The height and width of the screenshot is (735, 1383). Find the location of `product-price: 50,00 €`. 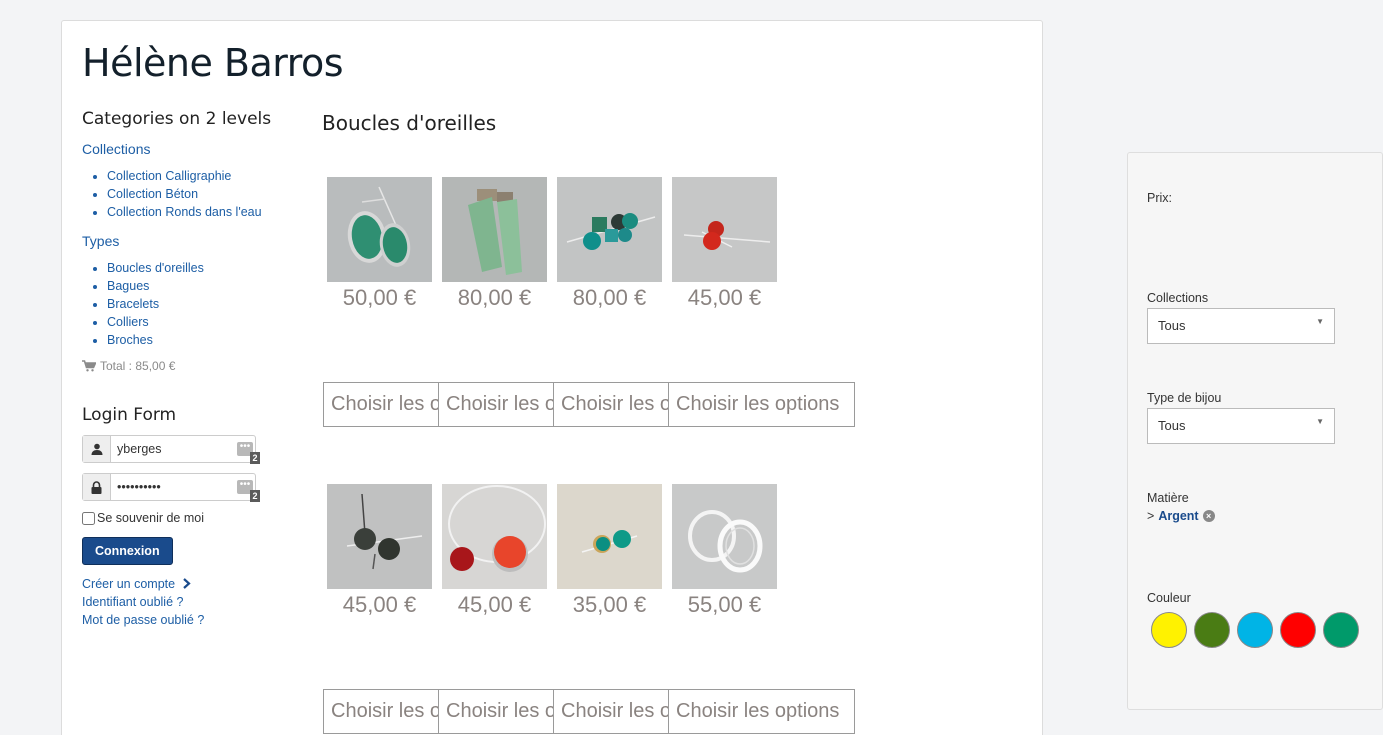

product-price: 50,00 € is located at coordinates (379, 297).